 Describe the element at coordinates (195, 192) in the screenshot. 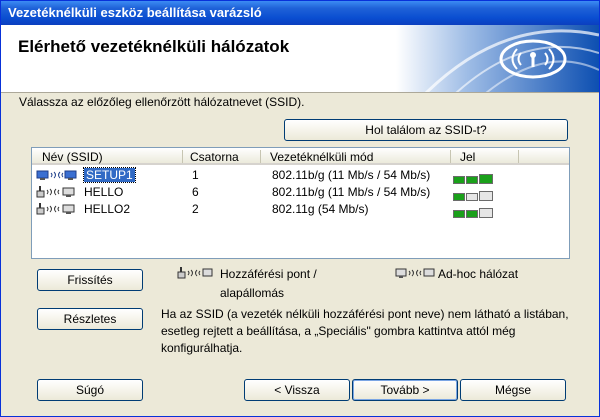

I see `row-channel: 6` at that location.